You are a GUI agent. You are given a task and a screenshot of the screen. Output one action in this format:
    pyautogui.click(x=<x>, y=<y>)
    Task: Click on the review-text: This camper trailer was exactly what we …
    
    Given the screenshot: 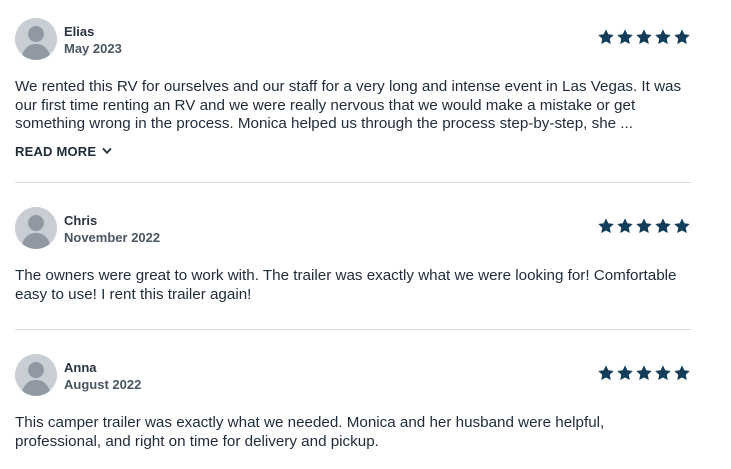 What is the action you would take?
    pyautogui.click(x=310, y=432)
    